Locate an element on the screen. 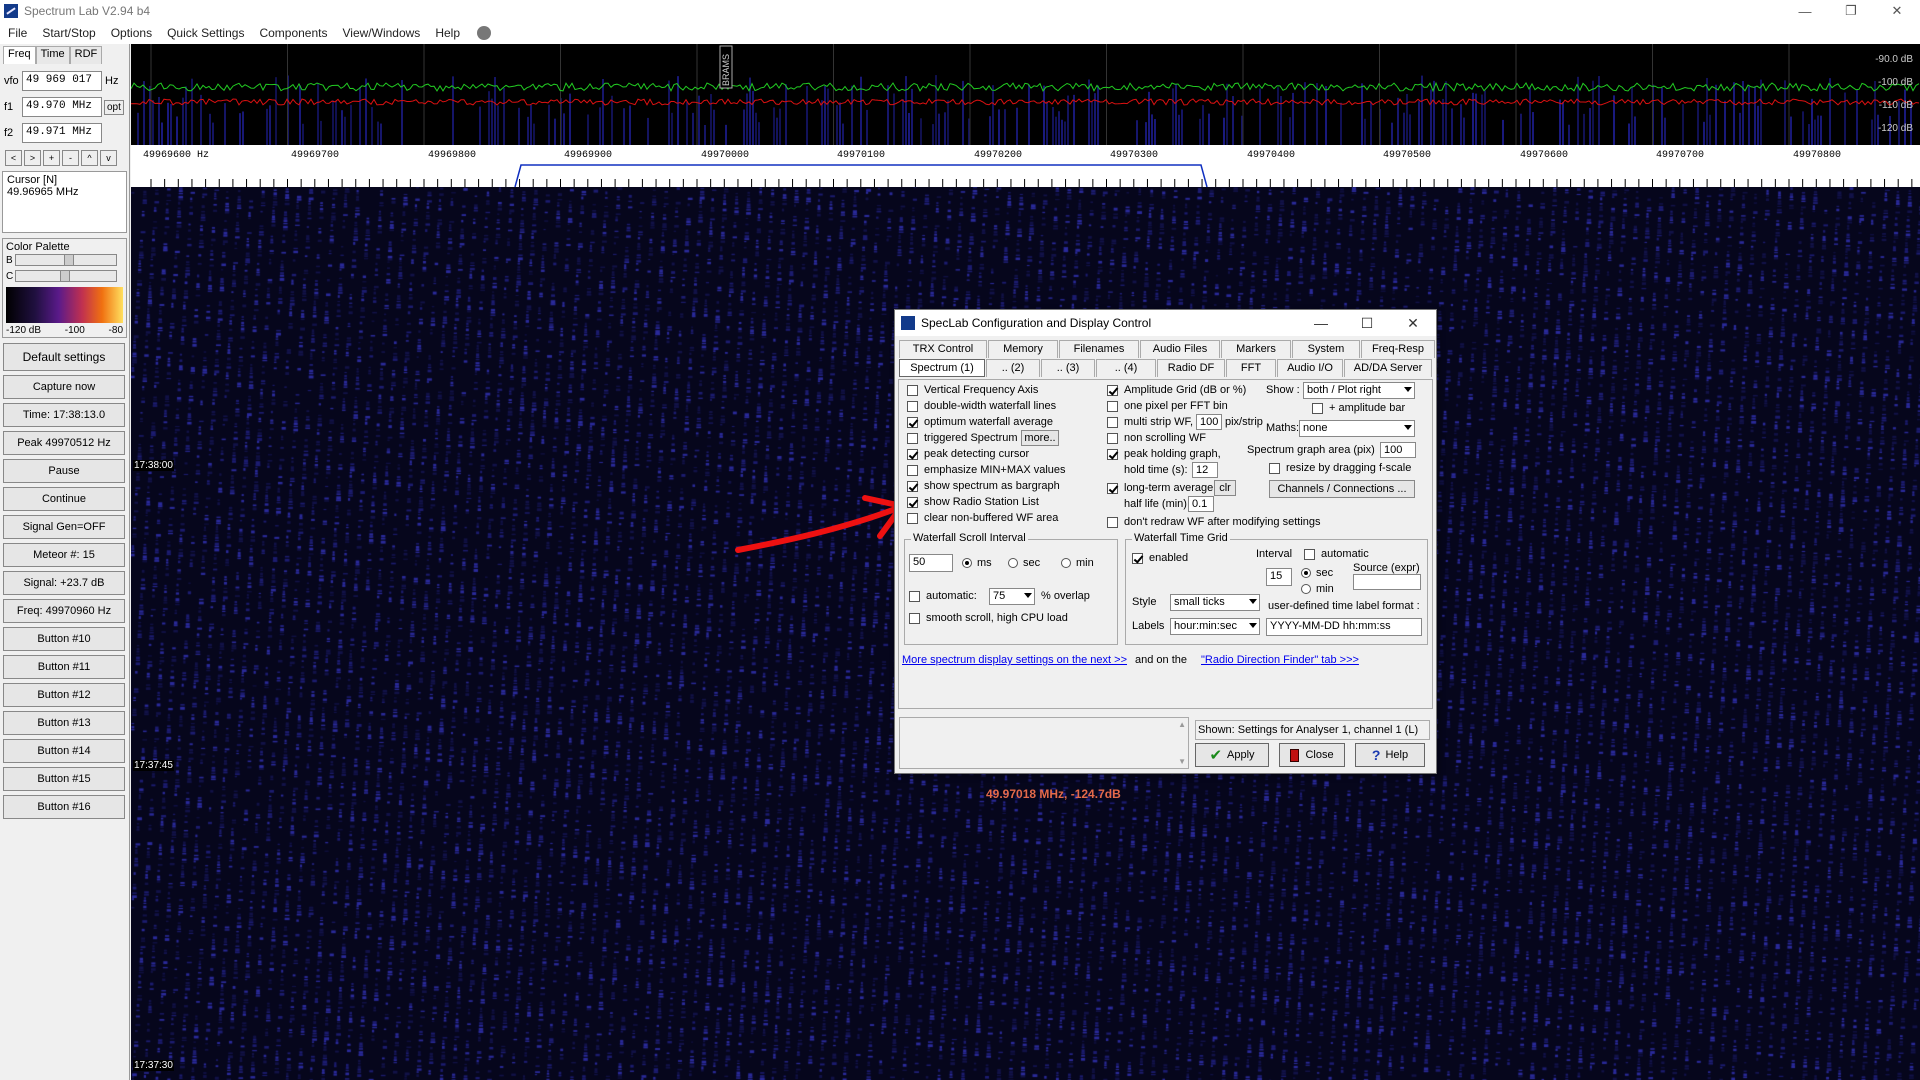 This screenshot has height=1080, width=1920. graph-area-input: 100 is located at coordinates (1398, 450).